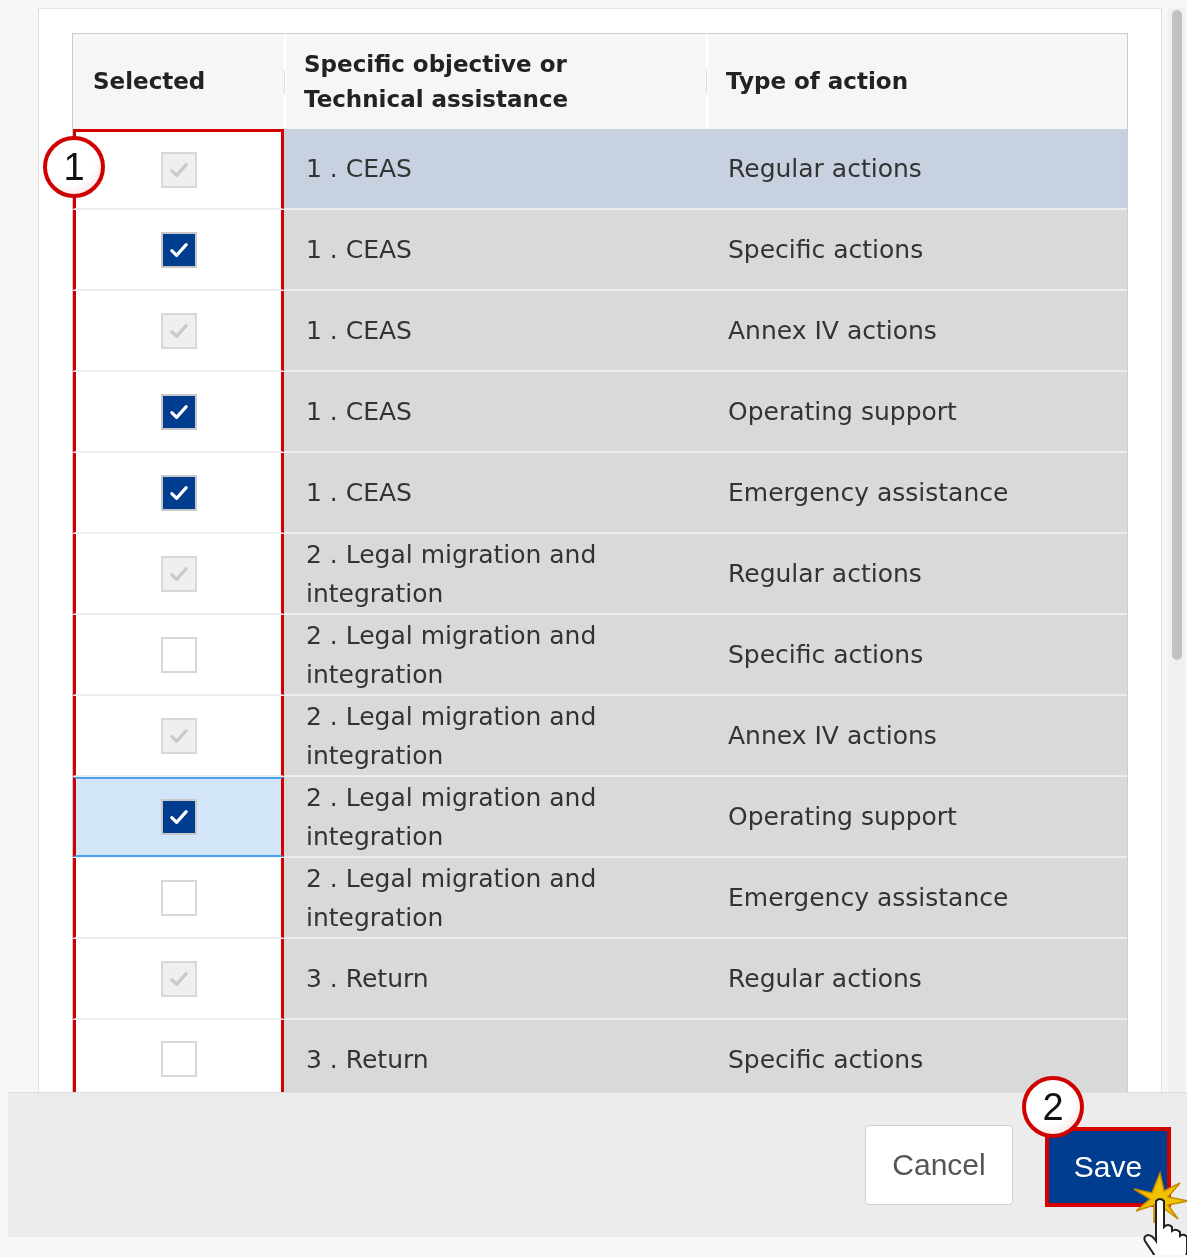  Describe the element at coordinates (600, 817) in the screenshot. I see `table-row: 2 . Legal migration and integration Operating support` at that location.